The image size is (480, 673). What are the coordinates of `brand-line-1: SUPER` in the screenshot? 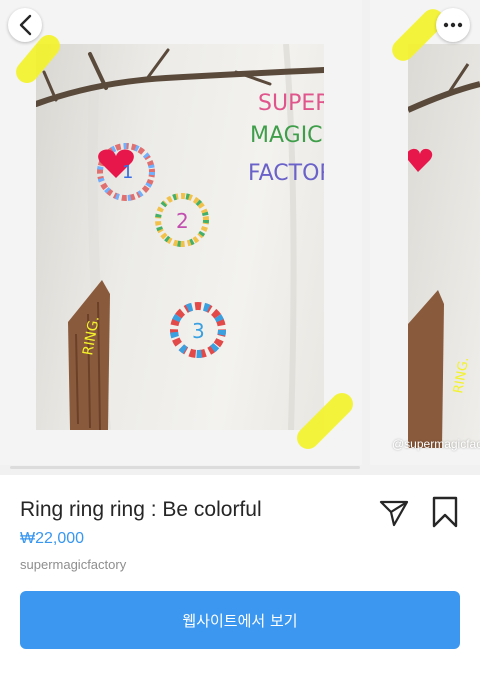 It's located at (291, 103).